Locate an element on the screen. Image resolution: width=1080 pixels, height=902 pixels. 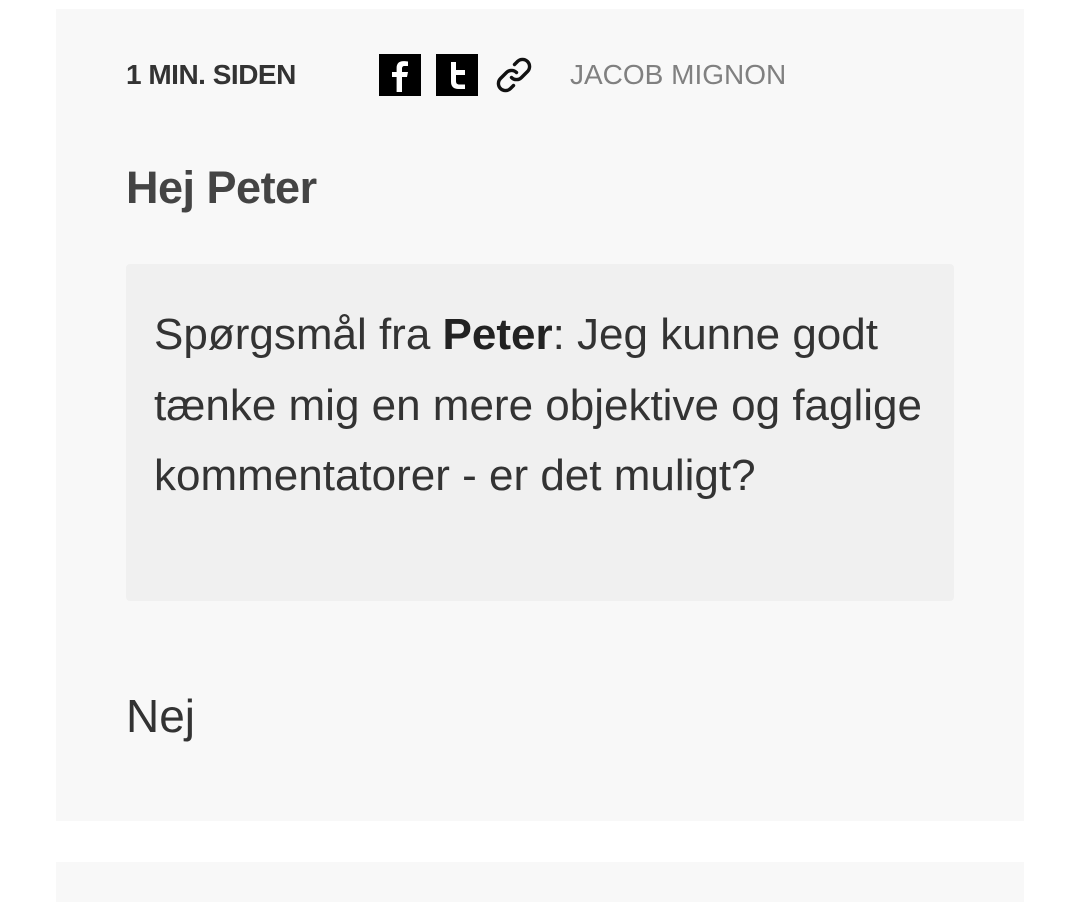
copy-link-button is located at coordinates (514, 75).